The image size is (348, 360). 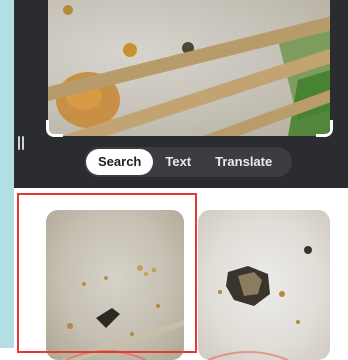 What do you see at coordinates (178, 162) in the screenshot?
I see `tab-text: Text` at bounding box center [178, 162].